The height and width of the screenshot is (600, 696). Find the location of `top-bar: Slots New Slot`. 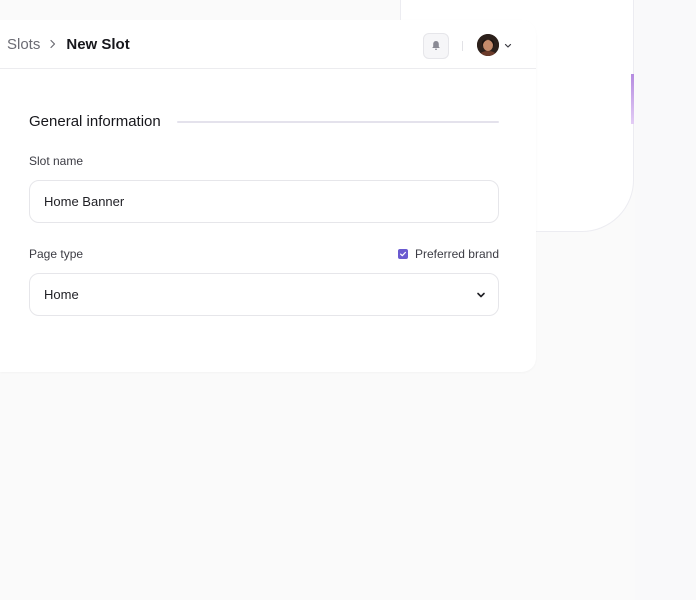

top-bar: Slots New Slot is located at coordinates (268, 44).